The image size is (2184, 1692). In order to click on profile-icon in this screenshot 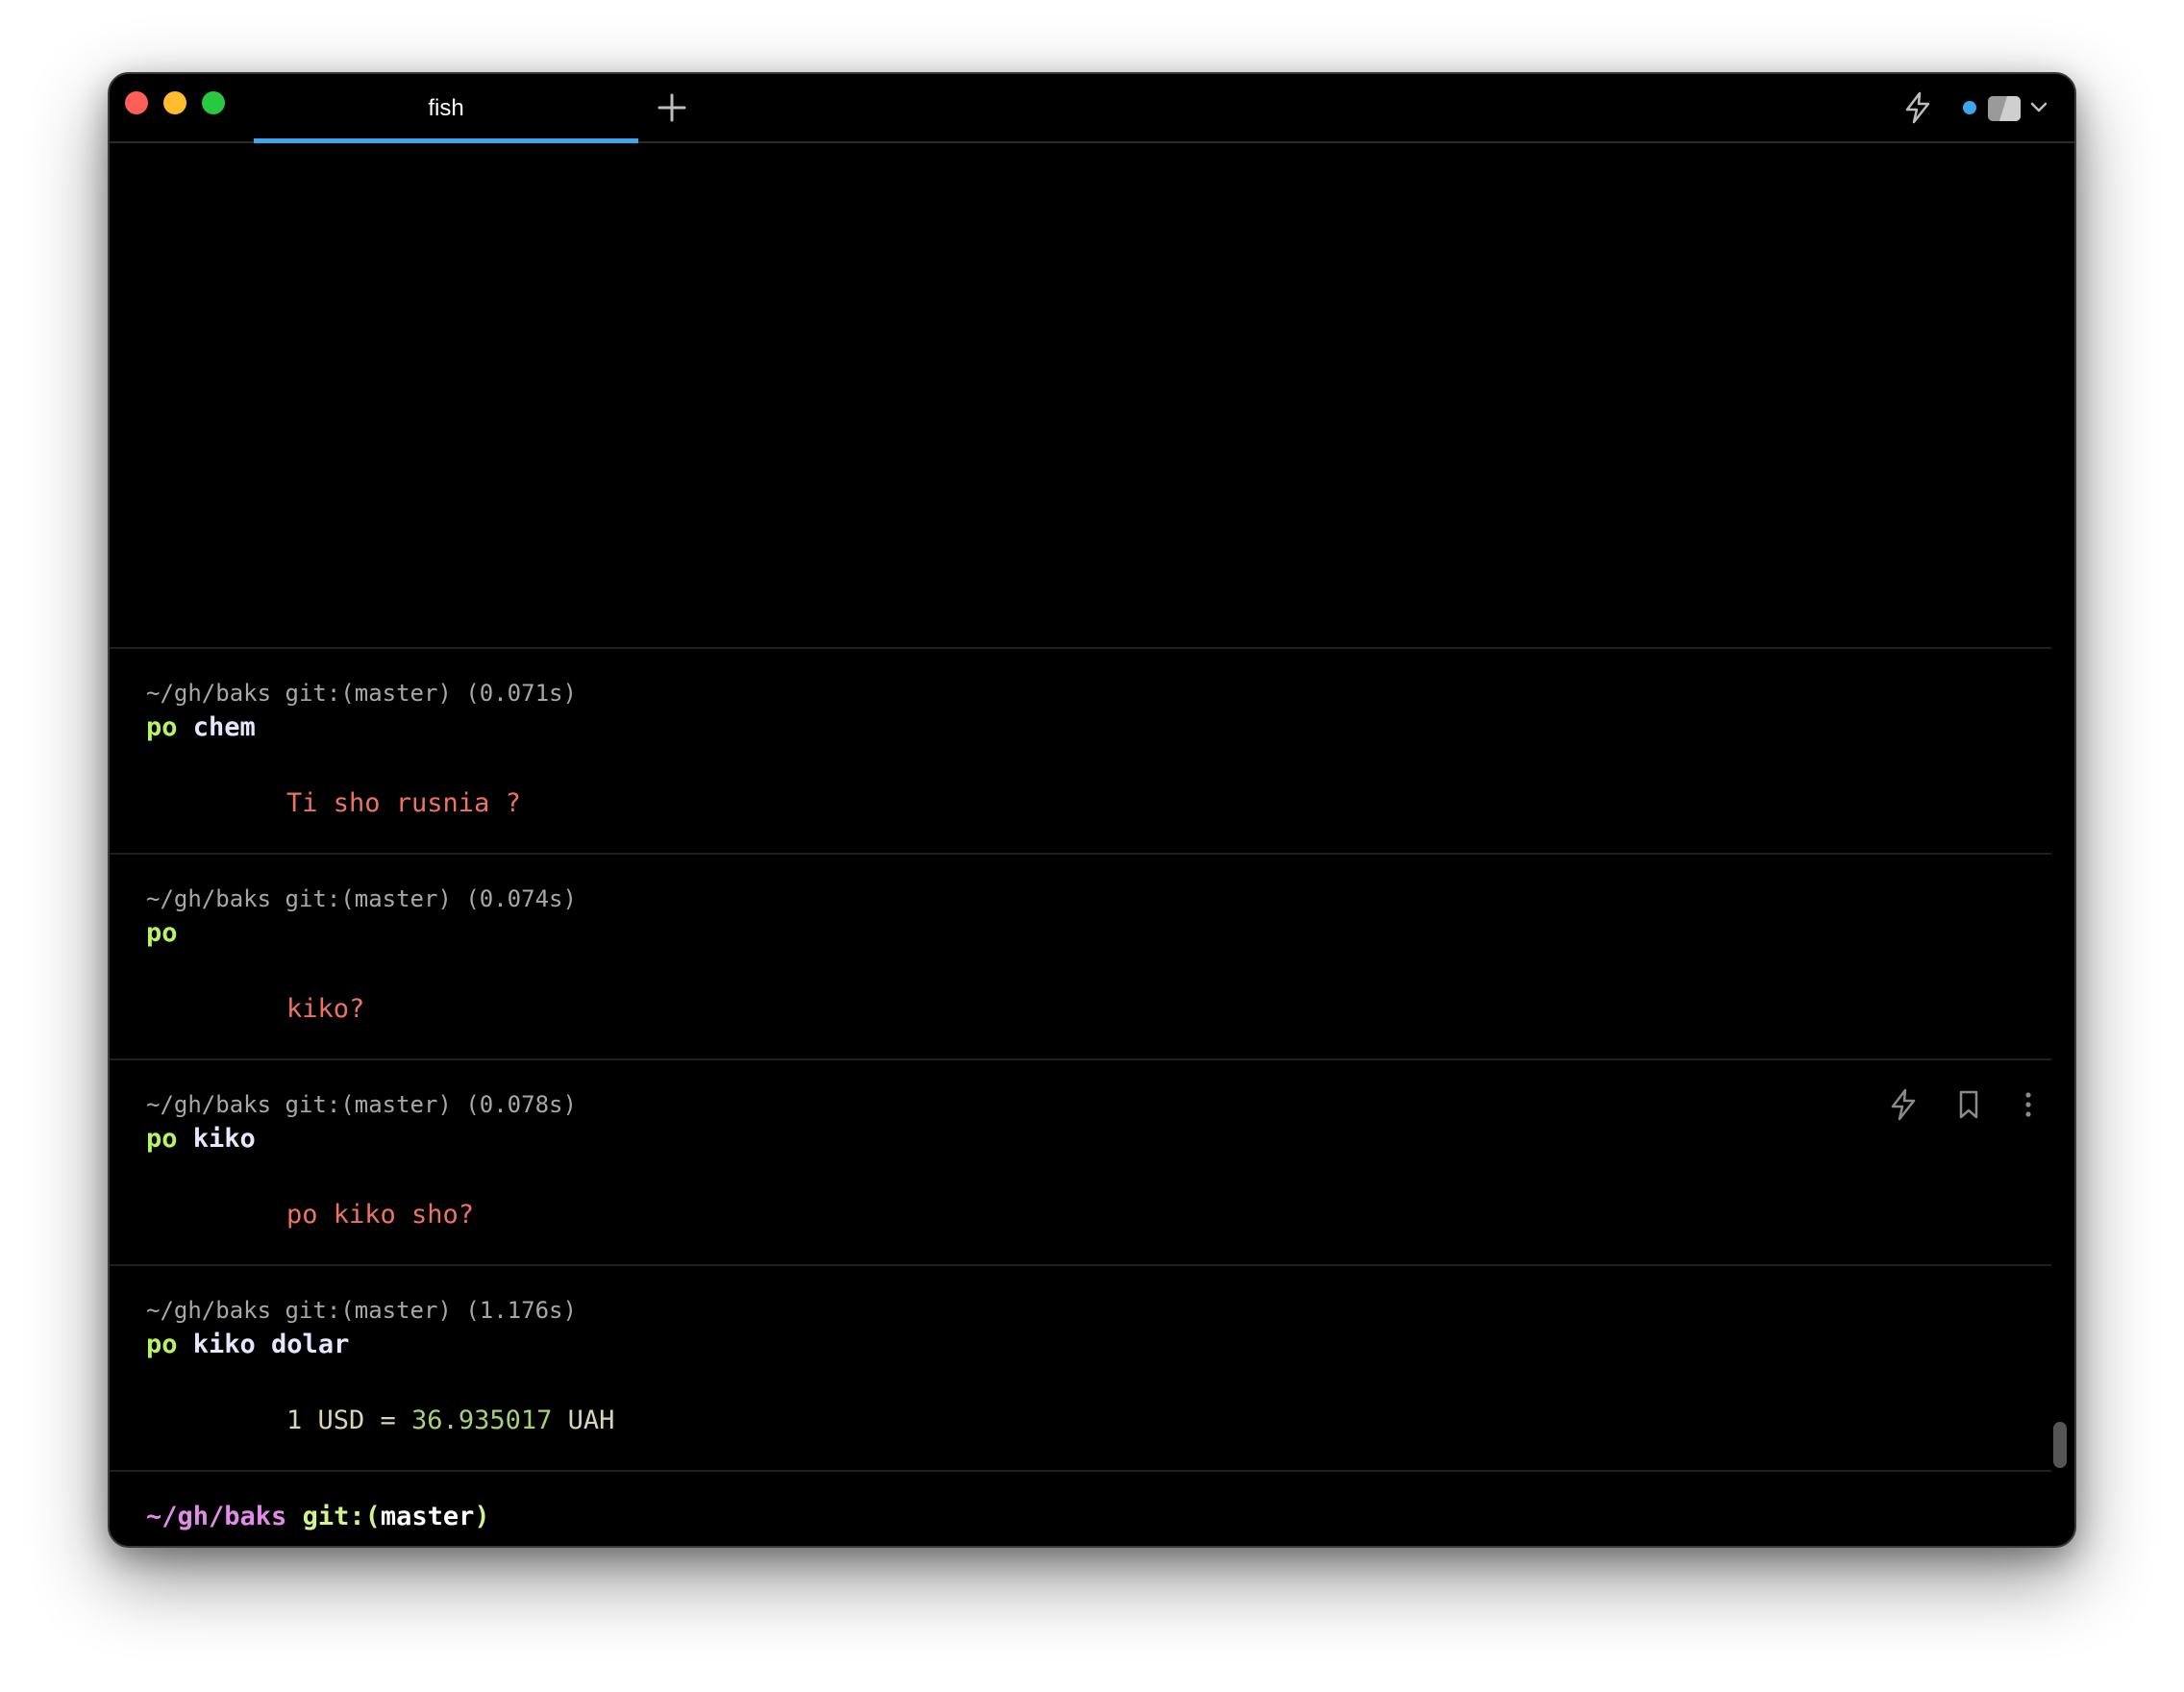, I will do `click(2005, 108)`.